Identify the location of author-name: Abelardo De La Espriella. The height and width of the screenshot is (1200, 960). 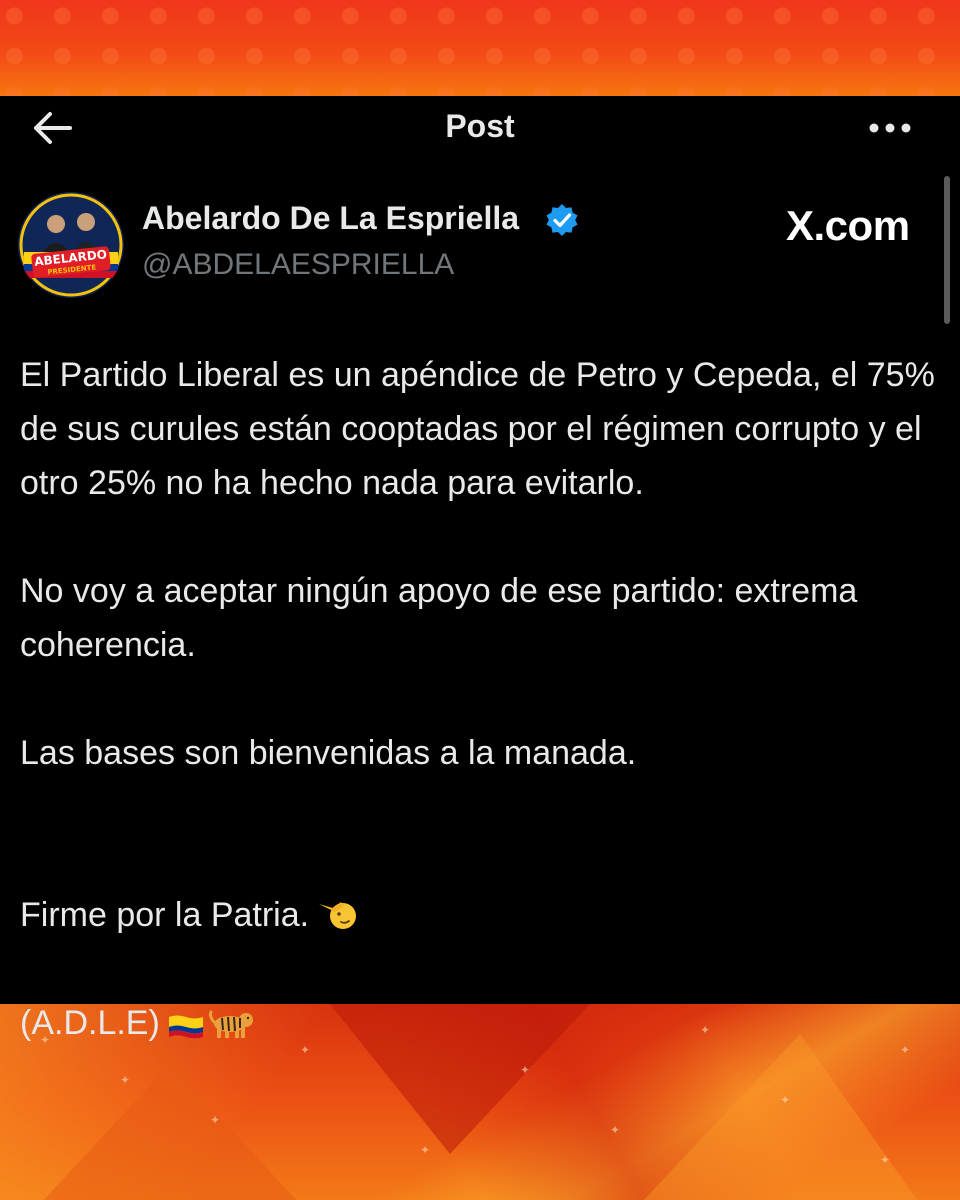
(330, 218).